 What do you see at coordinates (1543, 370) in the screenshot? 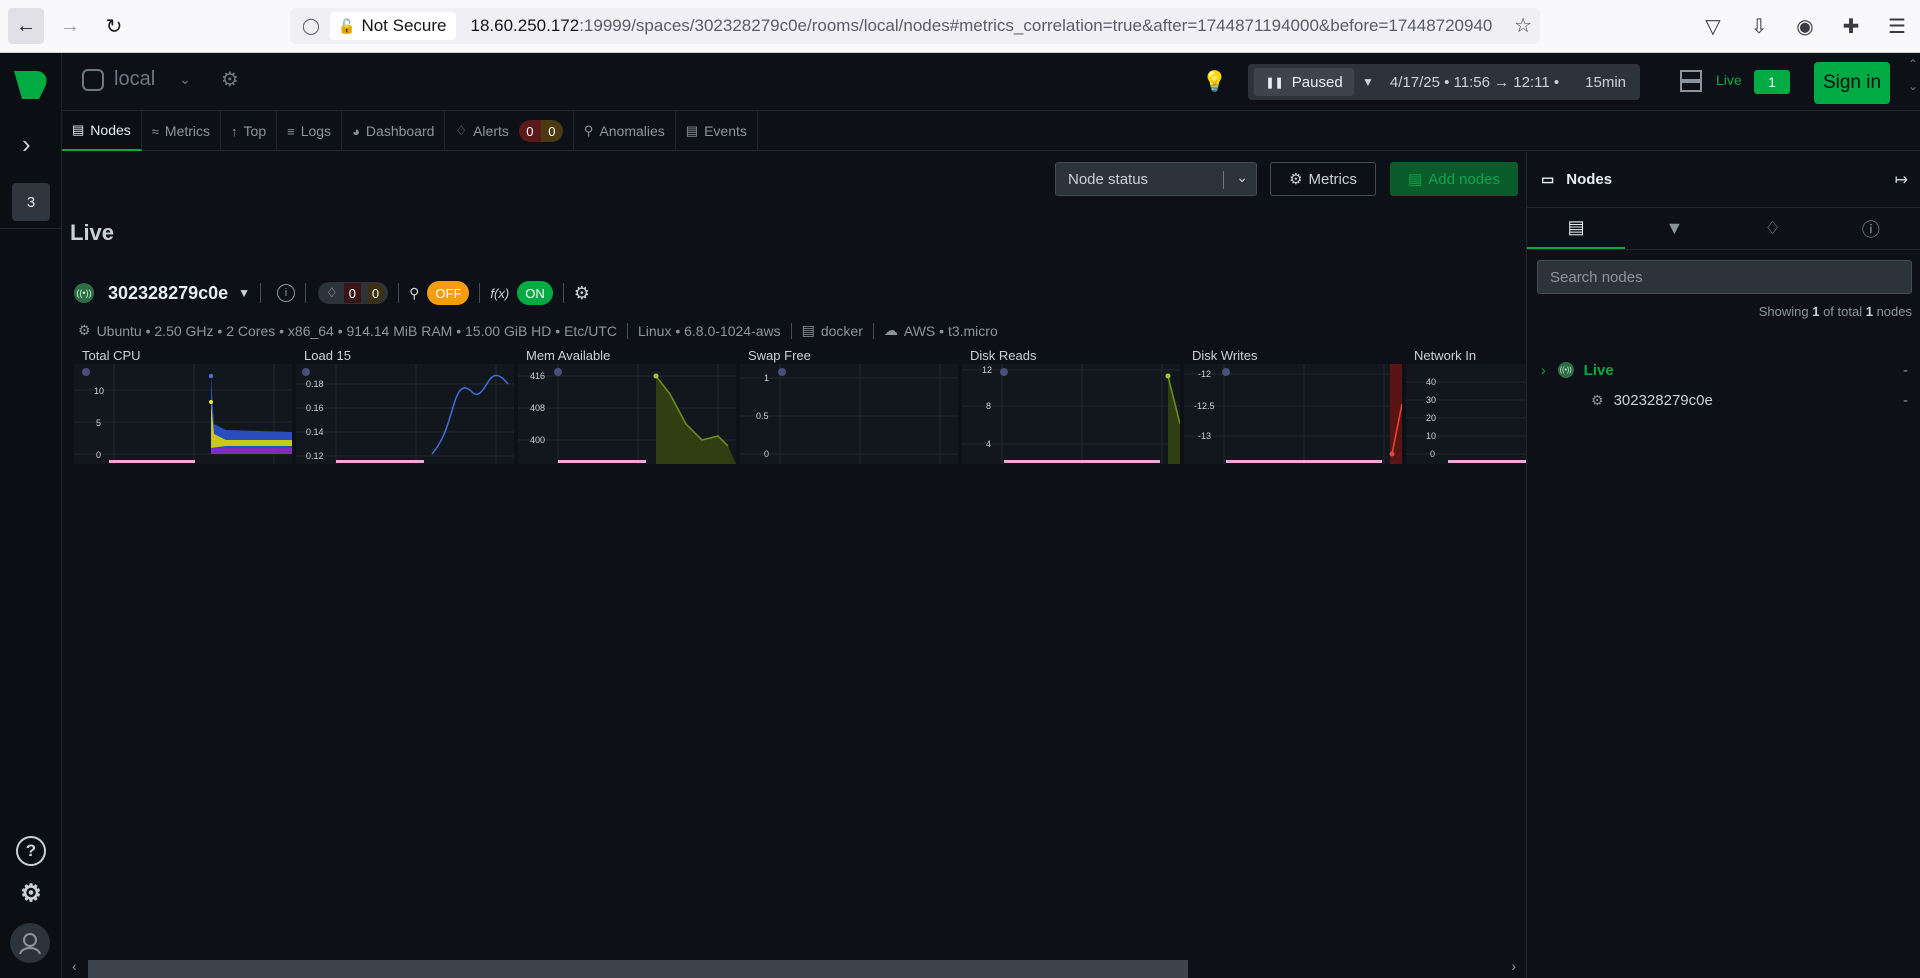
I see `chevron-right-icon: ›` at bounding box center [1543, 370].